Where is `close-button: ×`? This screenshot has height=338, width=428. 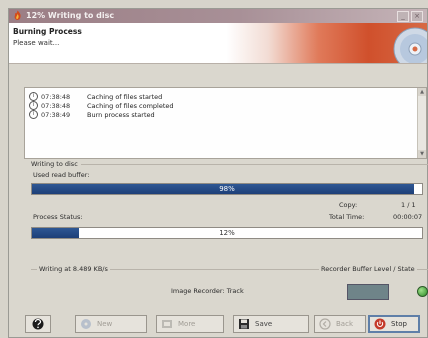
close-button: × is located at coordinates (417, 16).